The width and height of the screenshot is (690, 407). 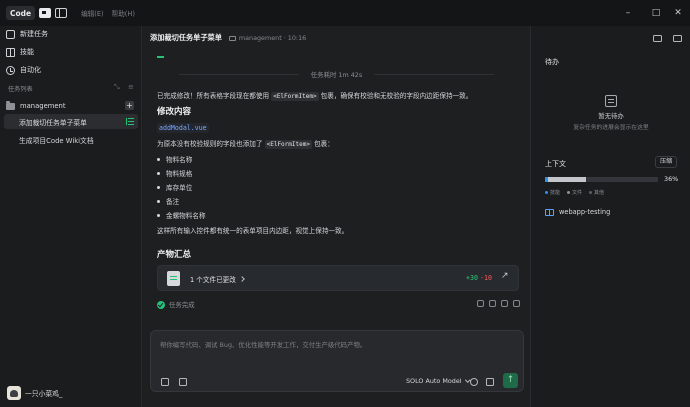 I want to click on copy-icon, so click(x=504, y=303).